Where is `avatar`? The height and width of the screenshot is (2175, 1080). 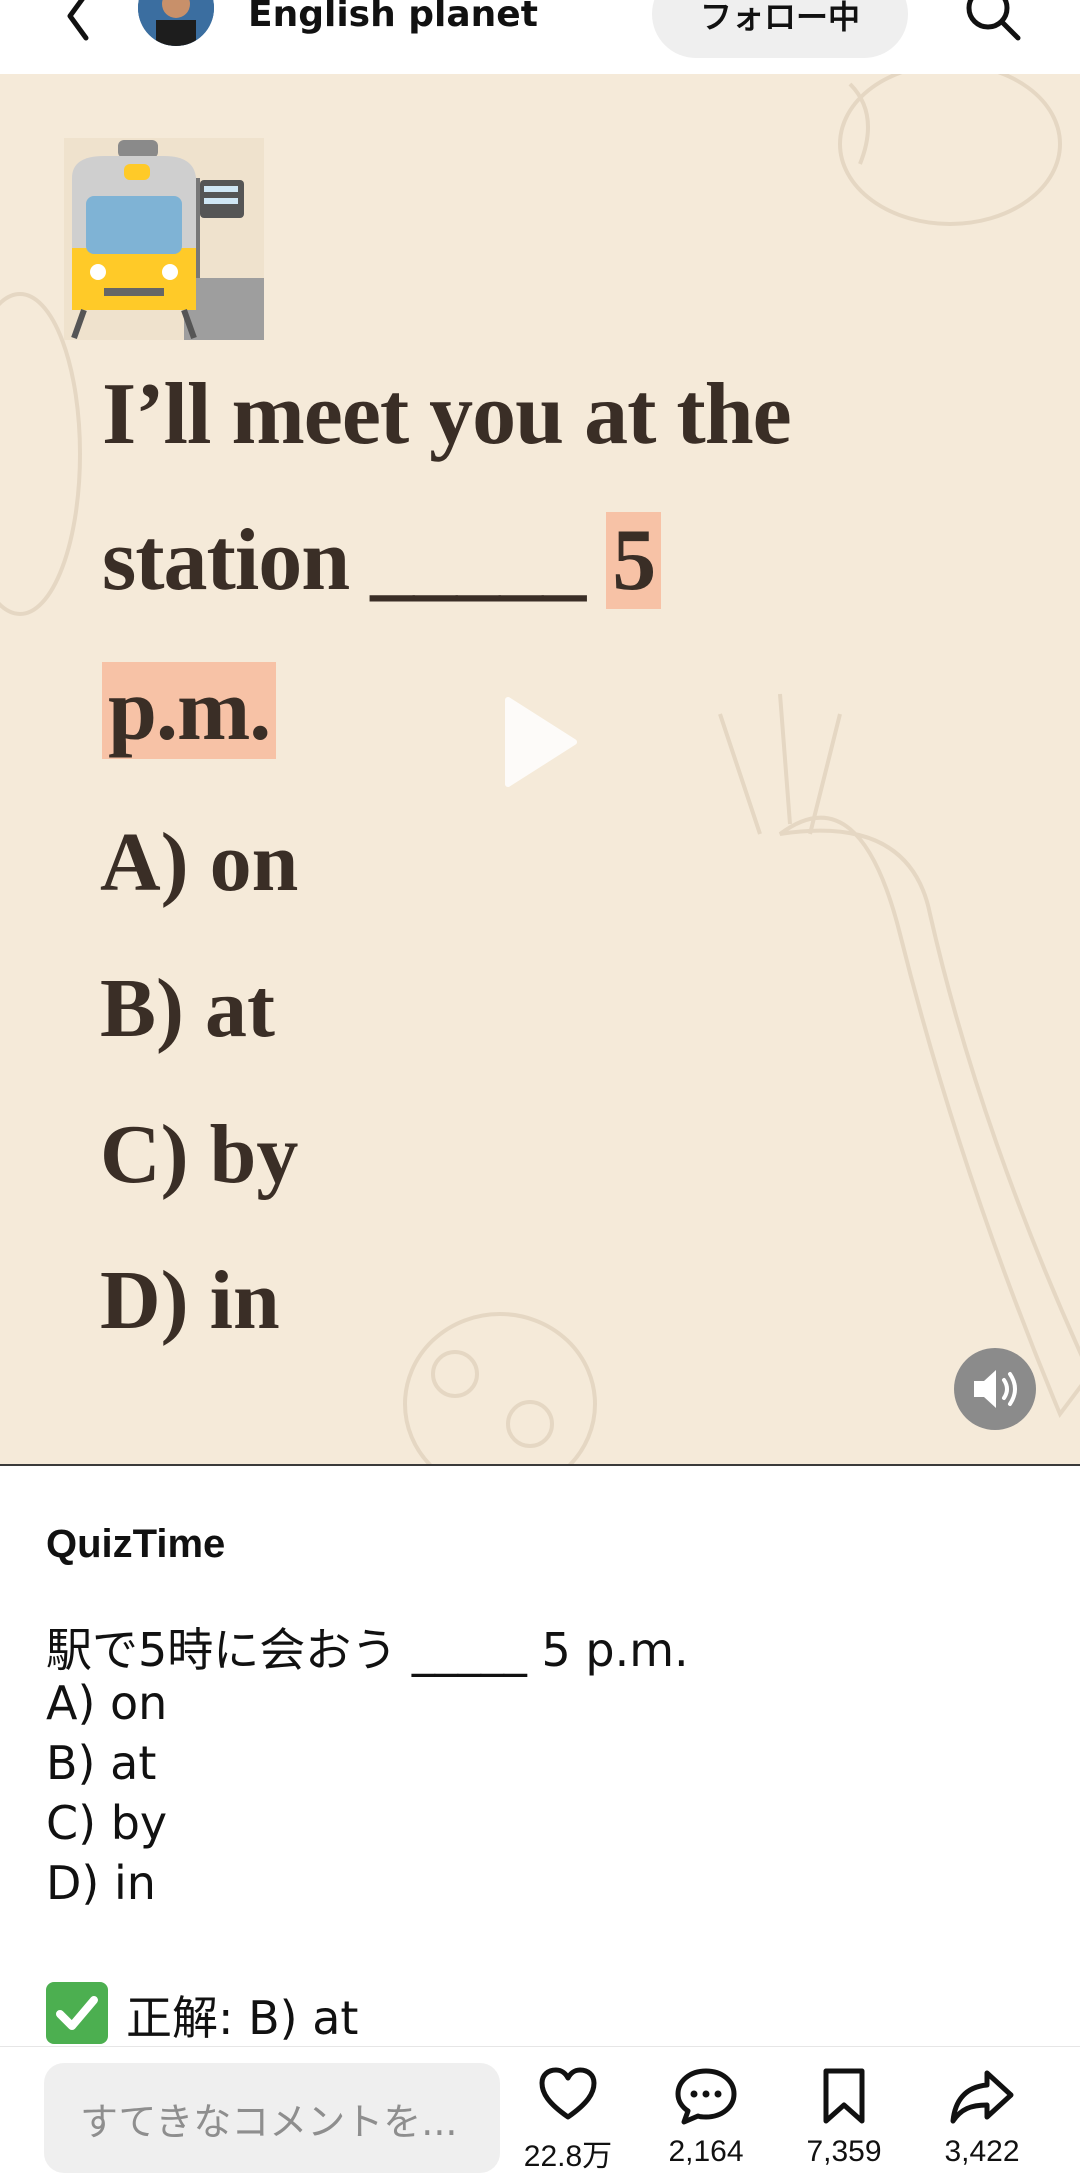
avatar is located at coordinates (176, 23).